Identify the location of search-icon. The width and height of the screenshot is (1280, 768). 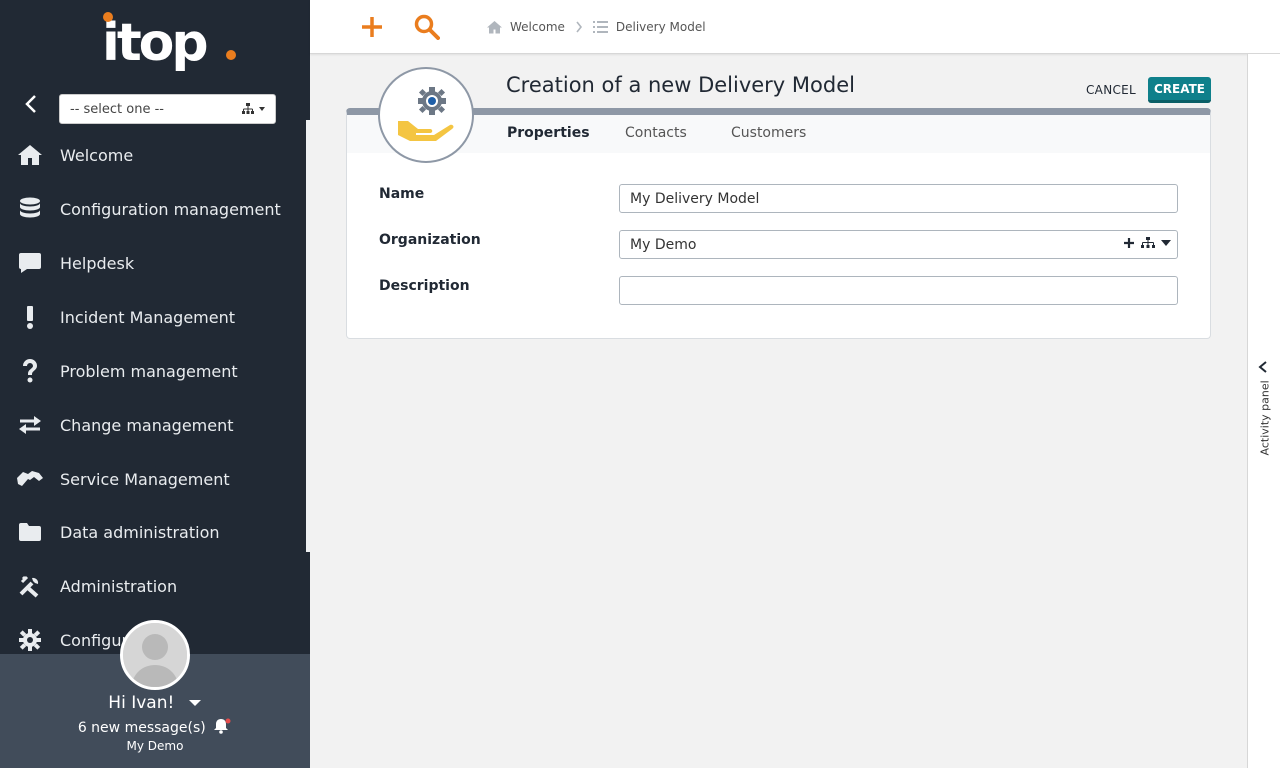
(427, 27).